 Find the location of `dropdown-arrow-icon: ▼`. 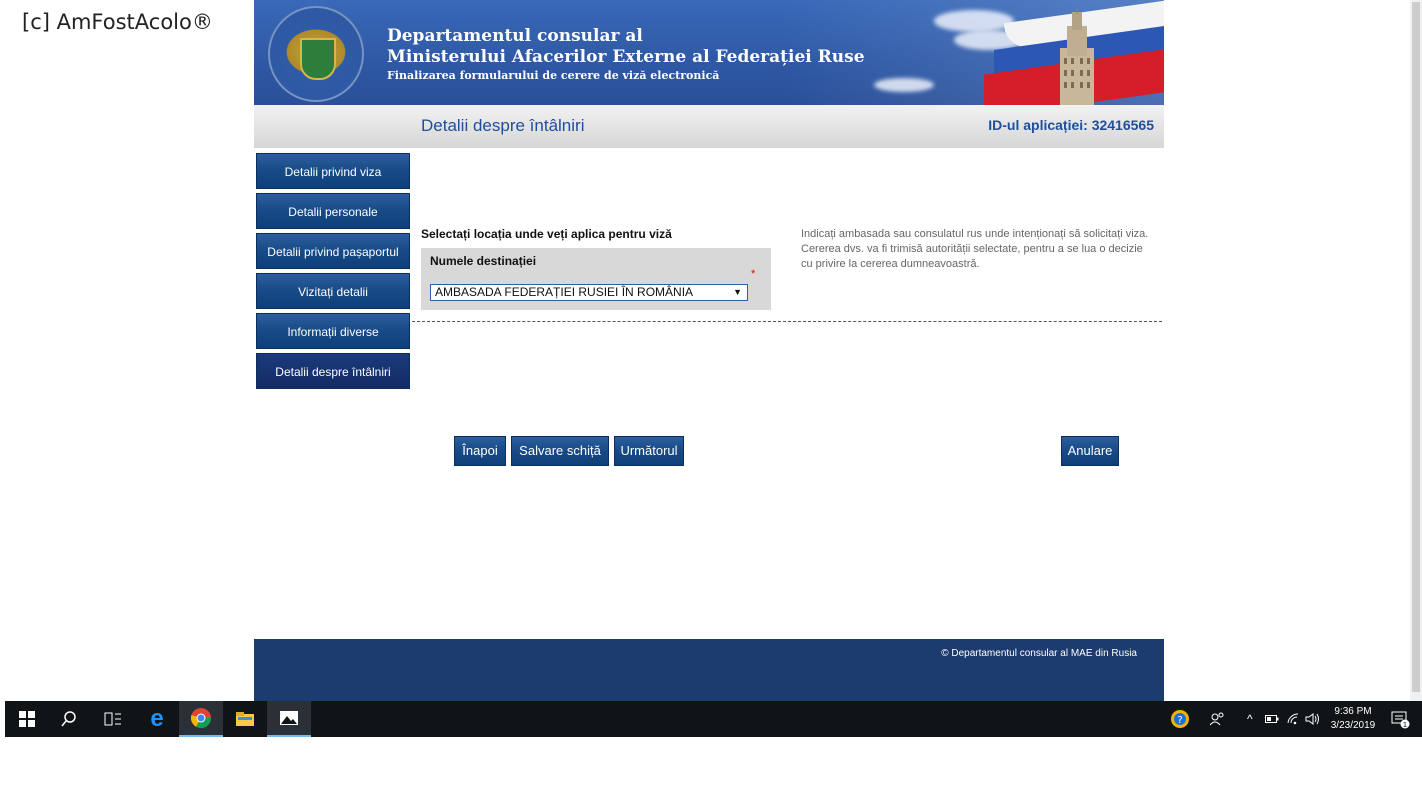

dropdown-arrow-icon: ▼ is located at coordinates (737, 292).